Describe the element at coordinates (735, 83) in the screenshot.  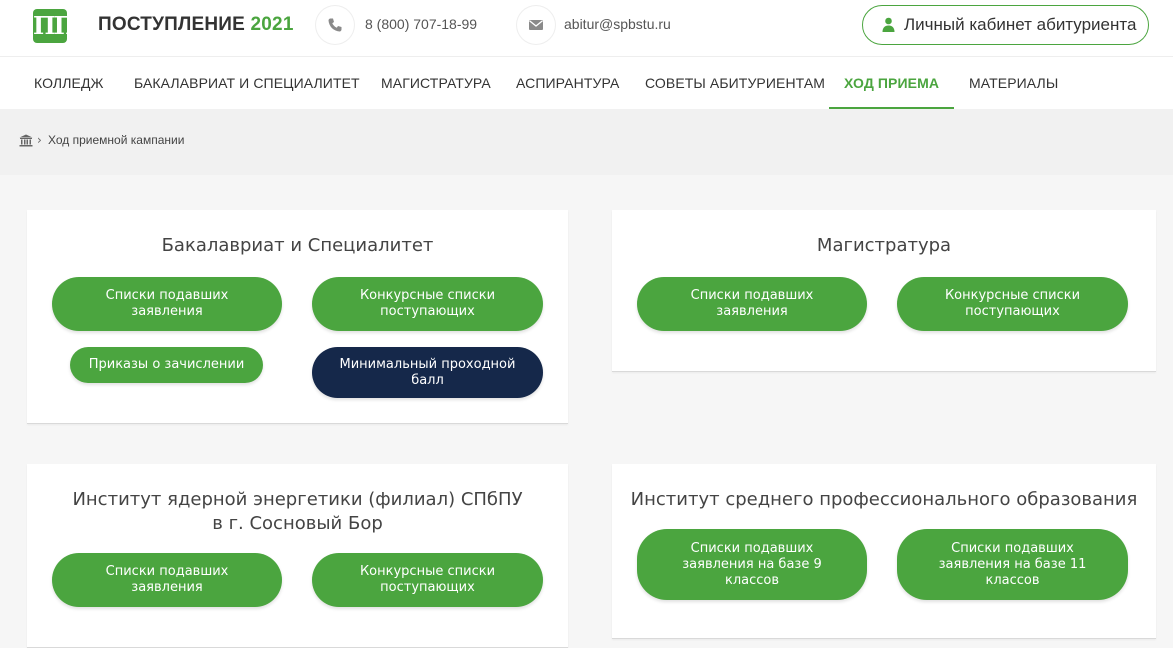
I see `nav-item-advice: СОВЕТЫ АБИТУРИЕНТАМ` at that location.